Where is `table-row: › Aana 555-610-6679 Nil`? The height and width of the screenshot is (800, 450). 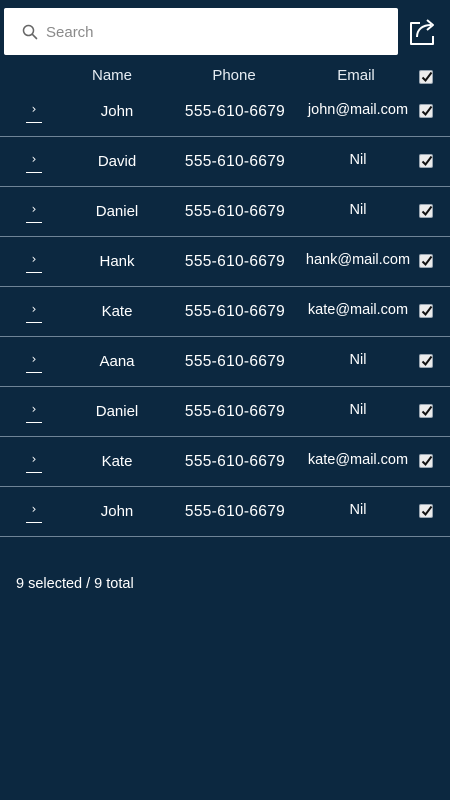 table-row: › Aana 555-610-6679 Nil is located at coordinates (225, 362).